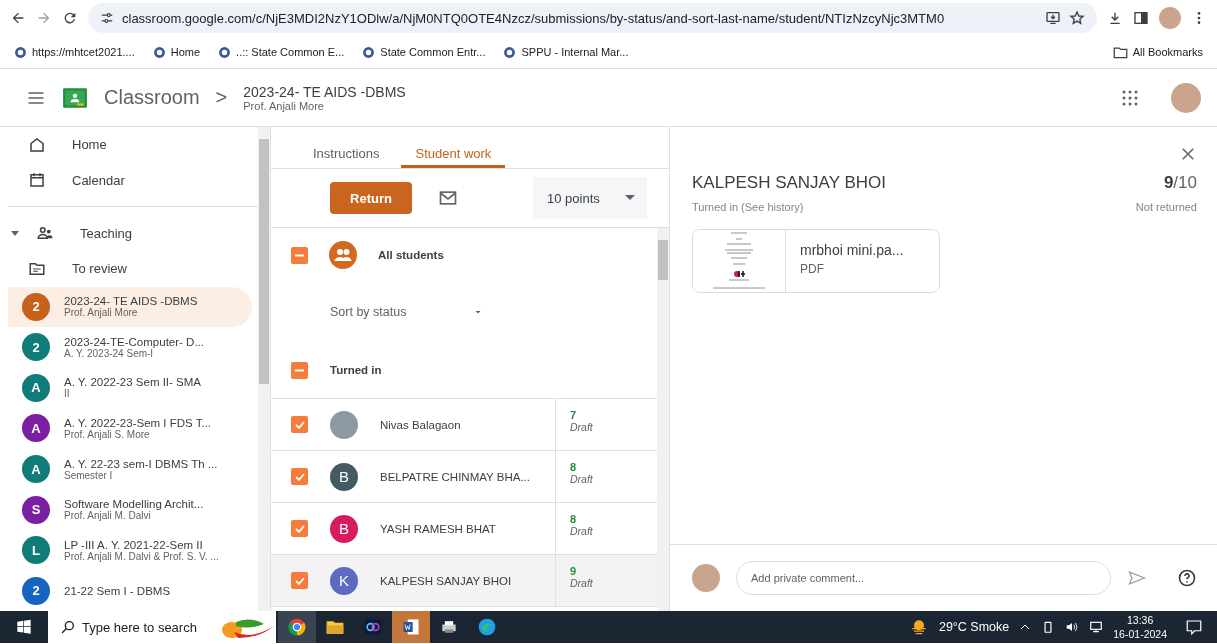 The width and height of the screenshot is (1217, 644). Describe the element at coordinates (130, 509) in the screenshot. I see `class-item: S Software Modelling Archit... Prof. Anjali M. Dalvi` at that location.